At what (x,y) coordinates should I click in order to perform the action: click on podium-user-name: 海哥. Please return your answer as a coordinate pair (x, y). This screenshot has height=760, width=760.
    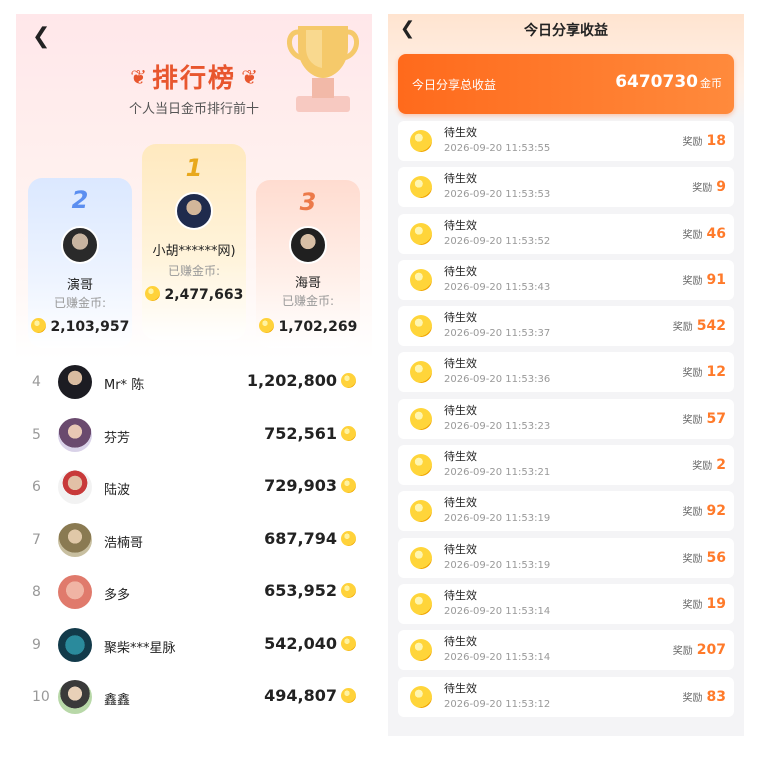
    Looking at the image, I should click on (307, 283).